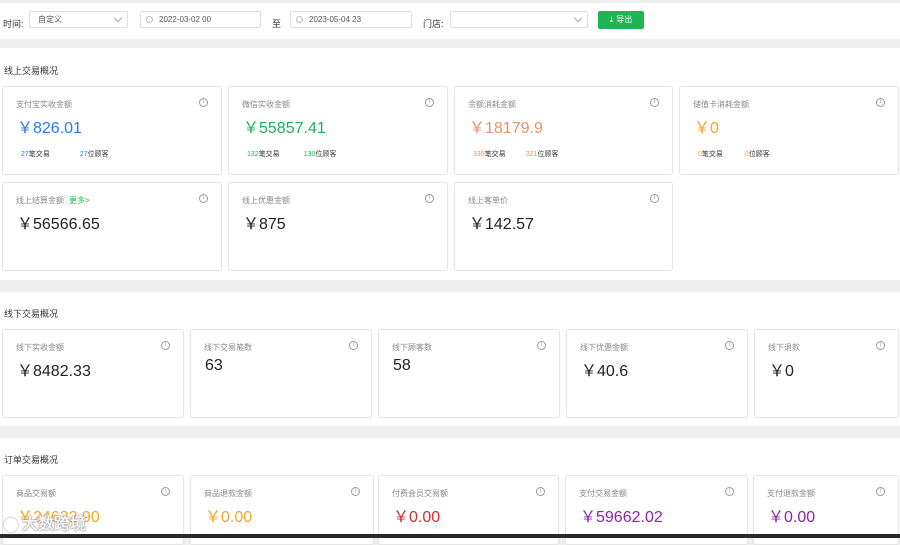  What do you see at coordinates (488, 200) in the screenshot?
I see `card-label: 线上客单价` at bounding box center [488, 200].